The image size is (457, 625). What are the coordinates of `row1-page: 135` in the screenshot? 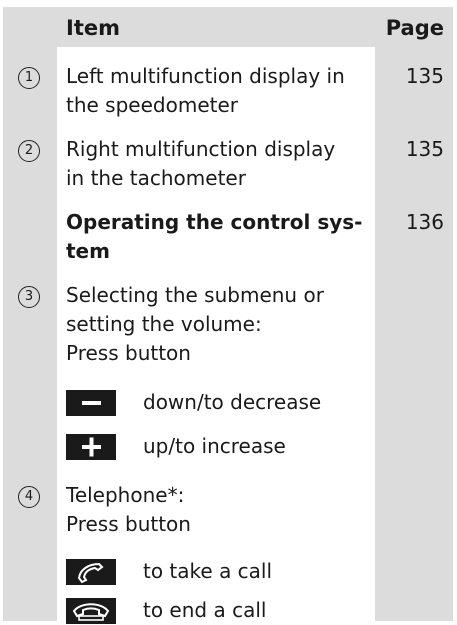 It's located at (424, 76).